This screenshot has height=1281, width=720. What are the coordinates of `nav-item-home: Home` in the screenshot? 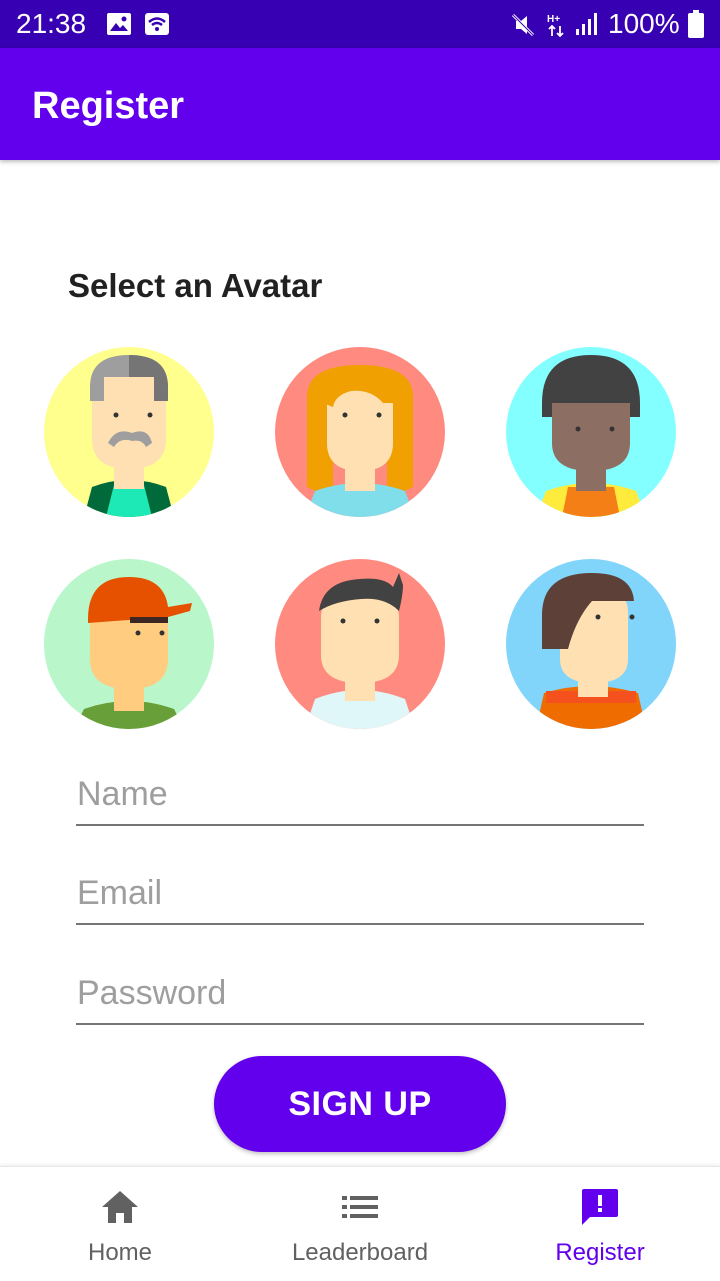 It's located at (120, 1224).